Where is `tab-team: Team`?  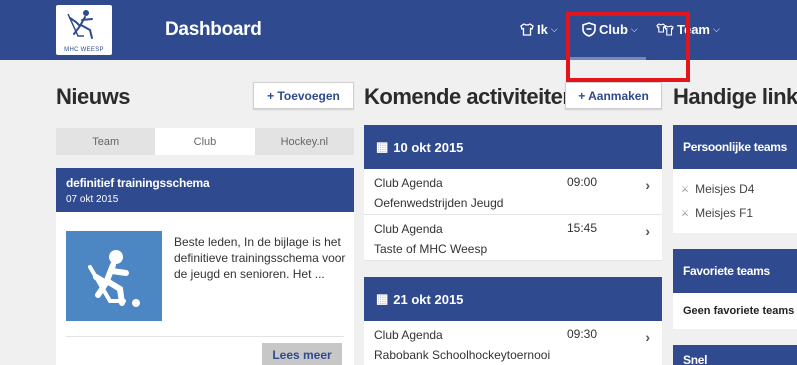 tab-team: Team is located at coordinates (105, 141).